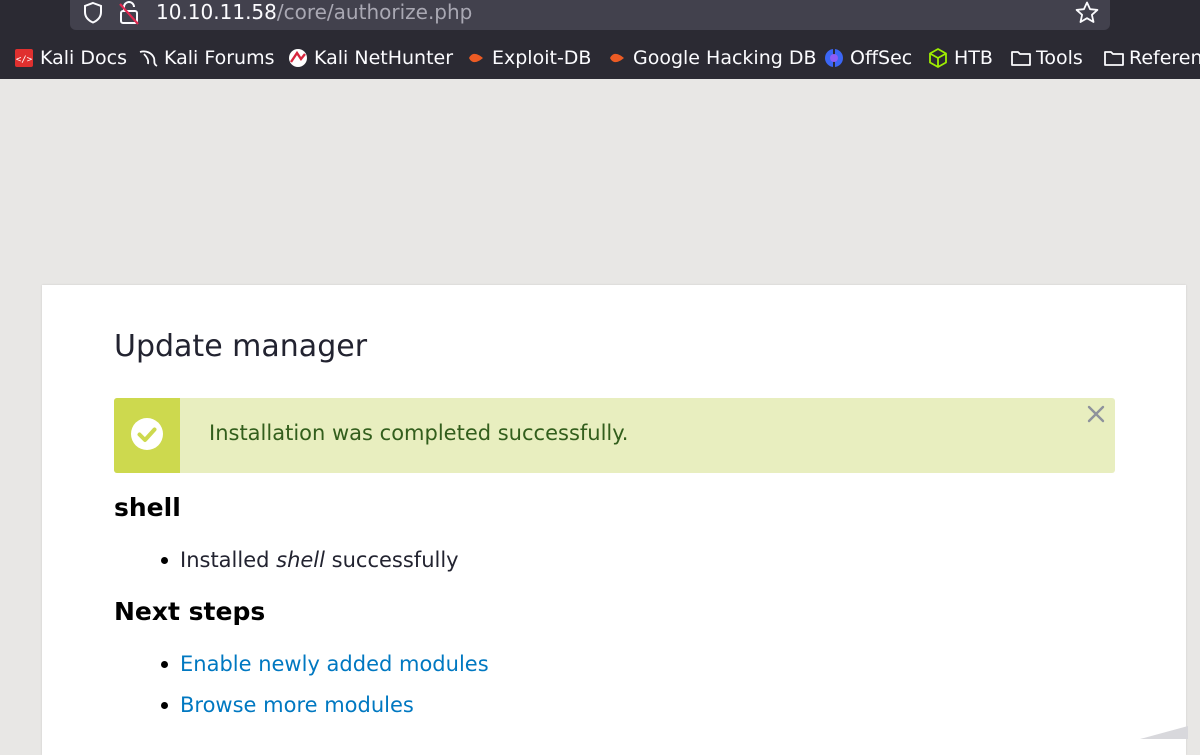 Image resolution: width=1200 pixels, height=755 pixels. What do you see at coordinates (241, 346) in the screenshot?
I see `page-title: Update manager` at bounding box center [241, 346].